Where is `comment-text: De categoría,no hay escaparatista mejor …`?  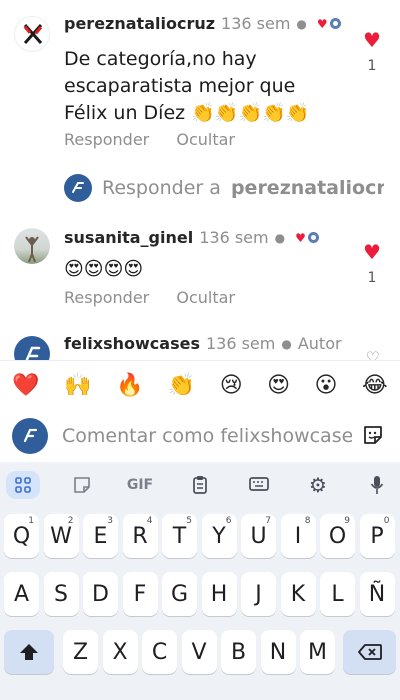
comment-text: De categoría,no hay escaparatista mejor … is located at coordinates (187, 86).